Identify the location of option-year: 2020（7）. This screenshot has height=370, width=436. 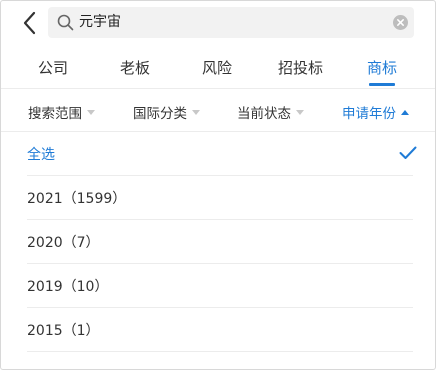
(218, 242).